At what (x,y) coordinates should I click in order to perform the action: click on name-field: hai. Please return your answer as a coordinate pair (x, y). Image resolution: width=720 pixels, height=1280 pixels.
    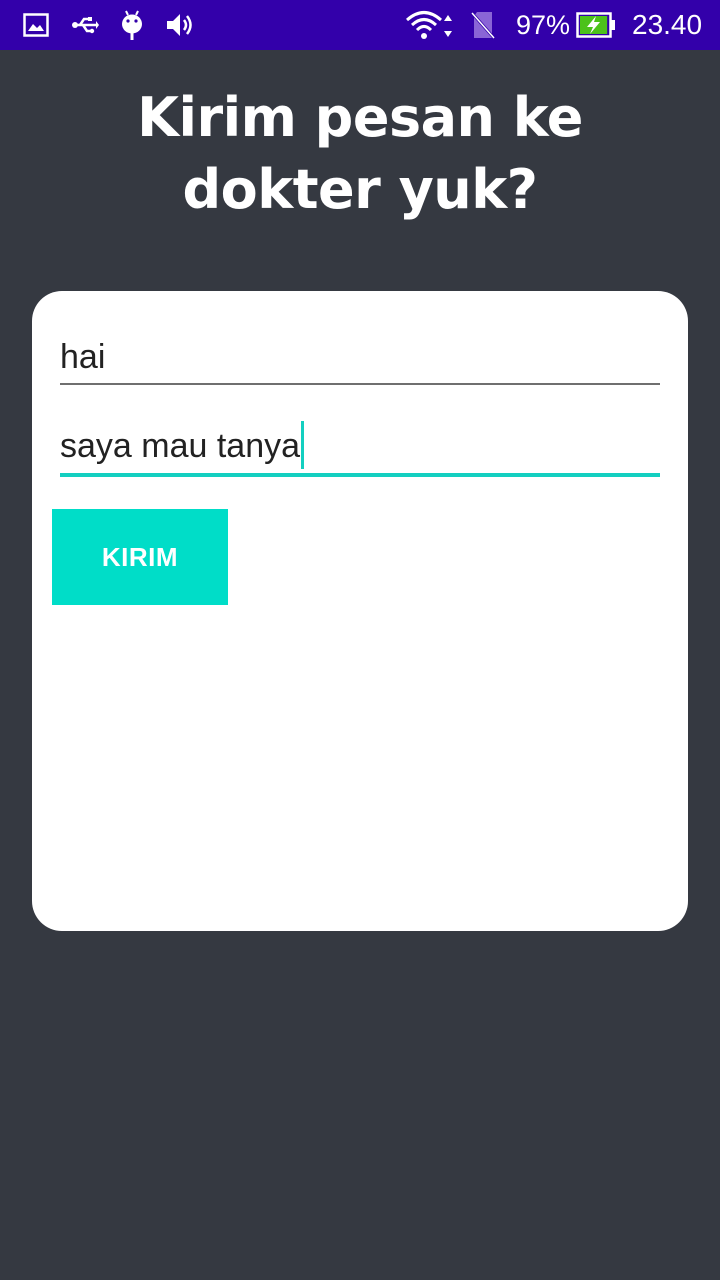
    Looking at the image, I should click on (360, 361).